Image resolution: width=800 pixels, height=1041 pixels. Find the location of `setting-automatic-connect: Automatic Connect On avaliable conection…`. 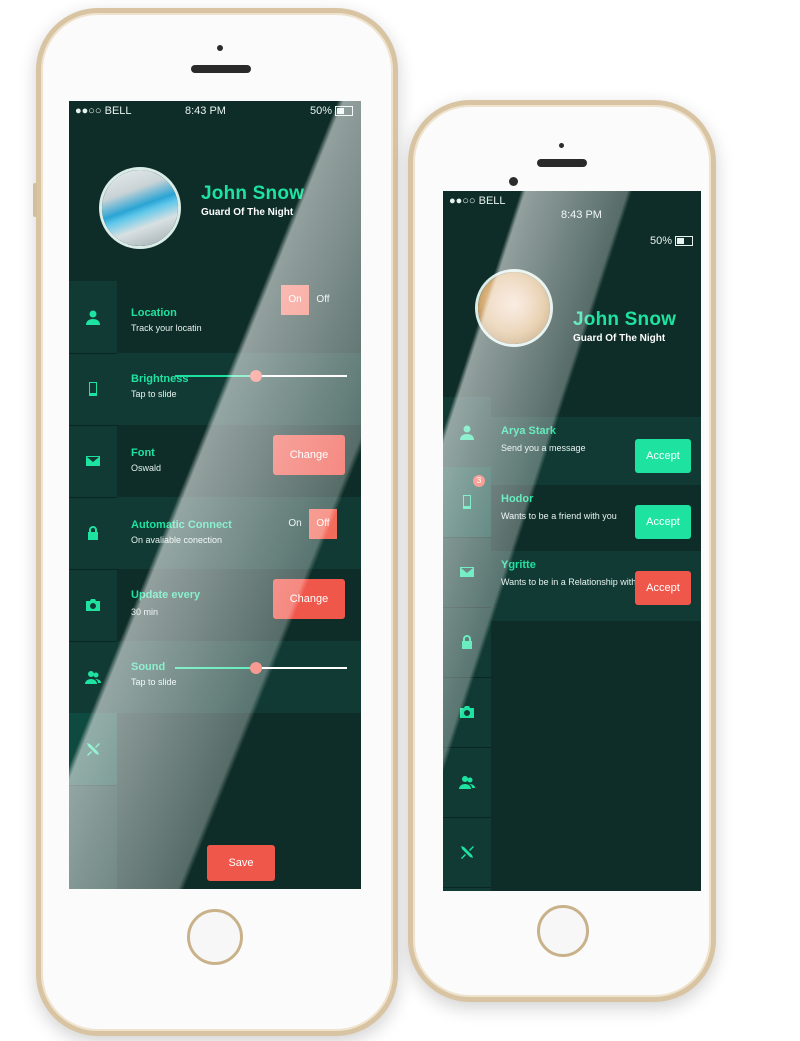

setting-automatic-connect: Automatic Connect On avaliable conection… is located at coordinates (239, 533).